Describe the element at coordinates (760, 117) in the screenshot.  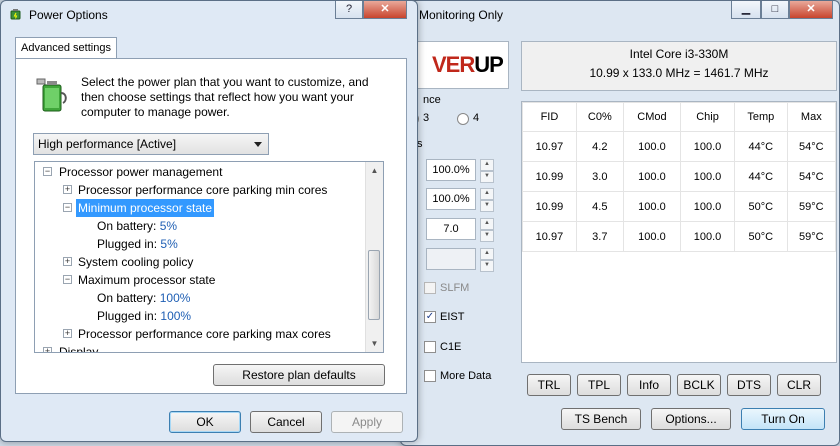
I see `col-temp: Temp` at that location.